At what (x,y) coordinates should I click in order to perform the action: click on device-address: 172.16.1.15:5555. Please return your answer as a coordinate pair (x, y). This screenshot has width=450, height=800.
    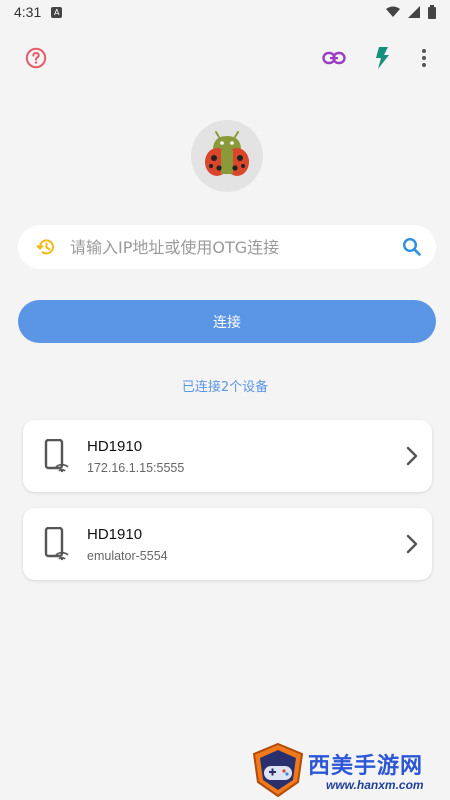
    Looking at the image, I should click on (136, 467).